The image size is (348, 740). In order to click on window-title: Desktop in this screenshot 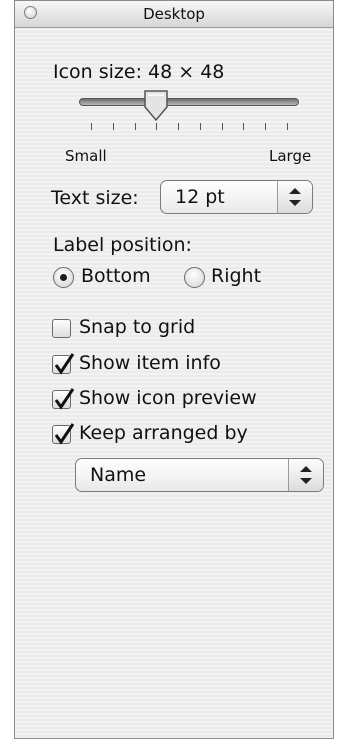, I will do `click(174, 14)`.